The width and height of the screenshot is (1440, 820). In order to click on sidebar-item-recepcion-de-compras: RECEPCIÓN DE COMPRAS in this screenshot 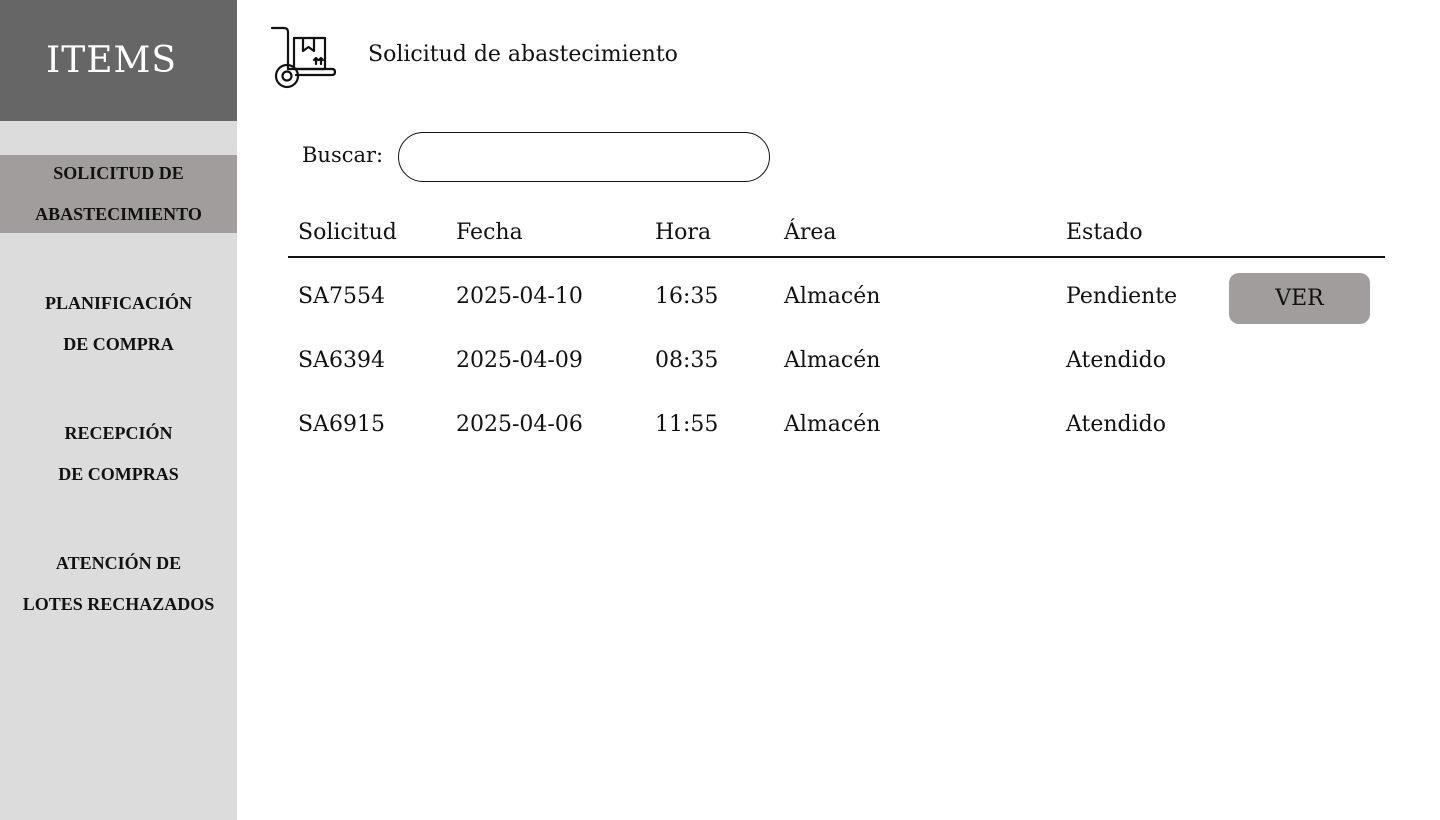, I will do `click(118, 454)`.